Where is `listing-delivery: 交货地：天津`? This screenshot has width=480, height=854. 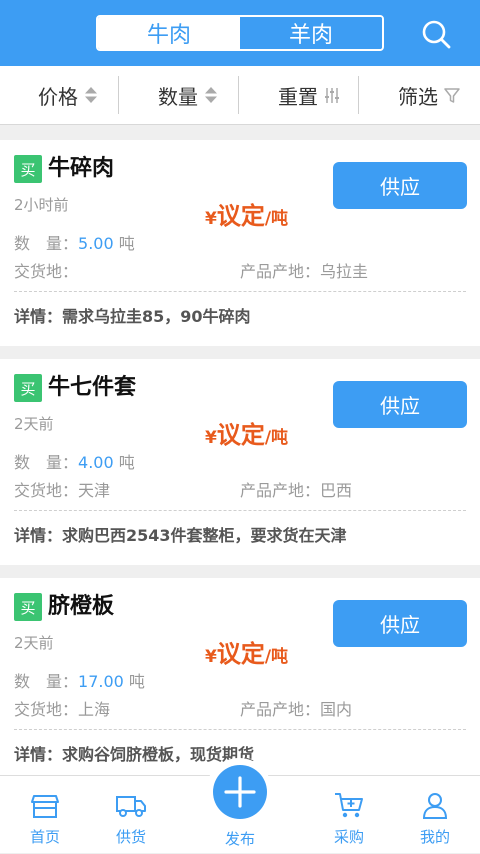 listing-delivery: 交货地：天津 is located at coordinates (62, 489).